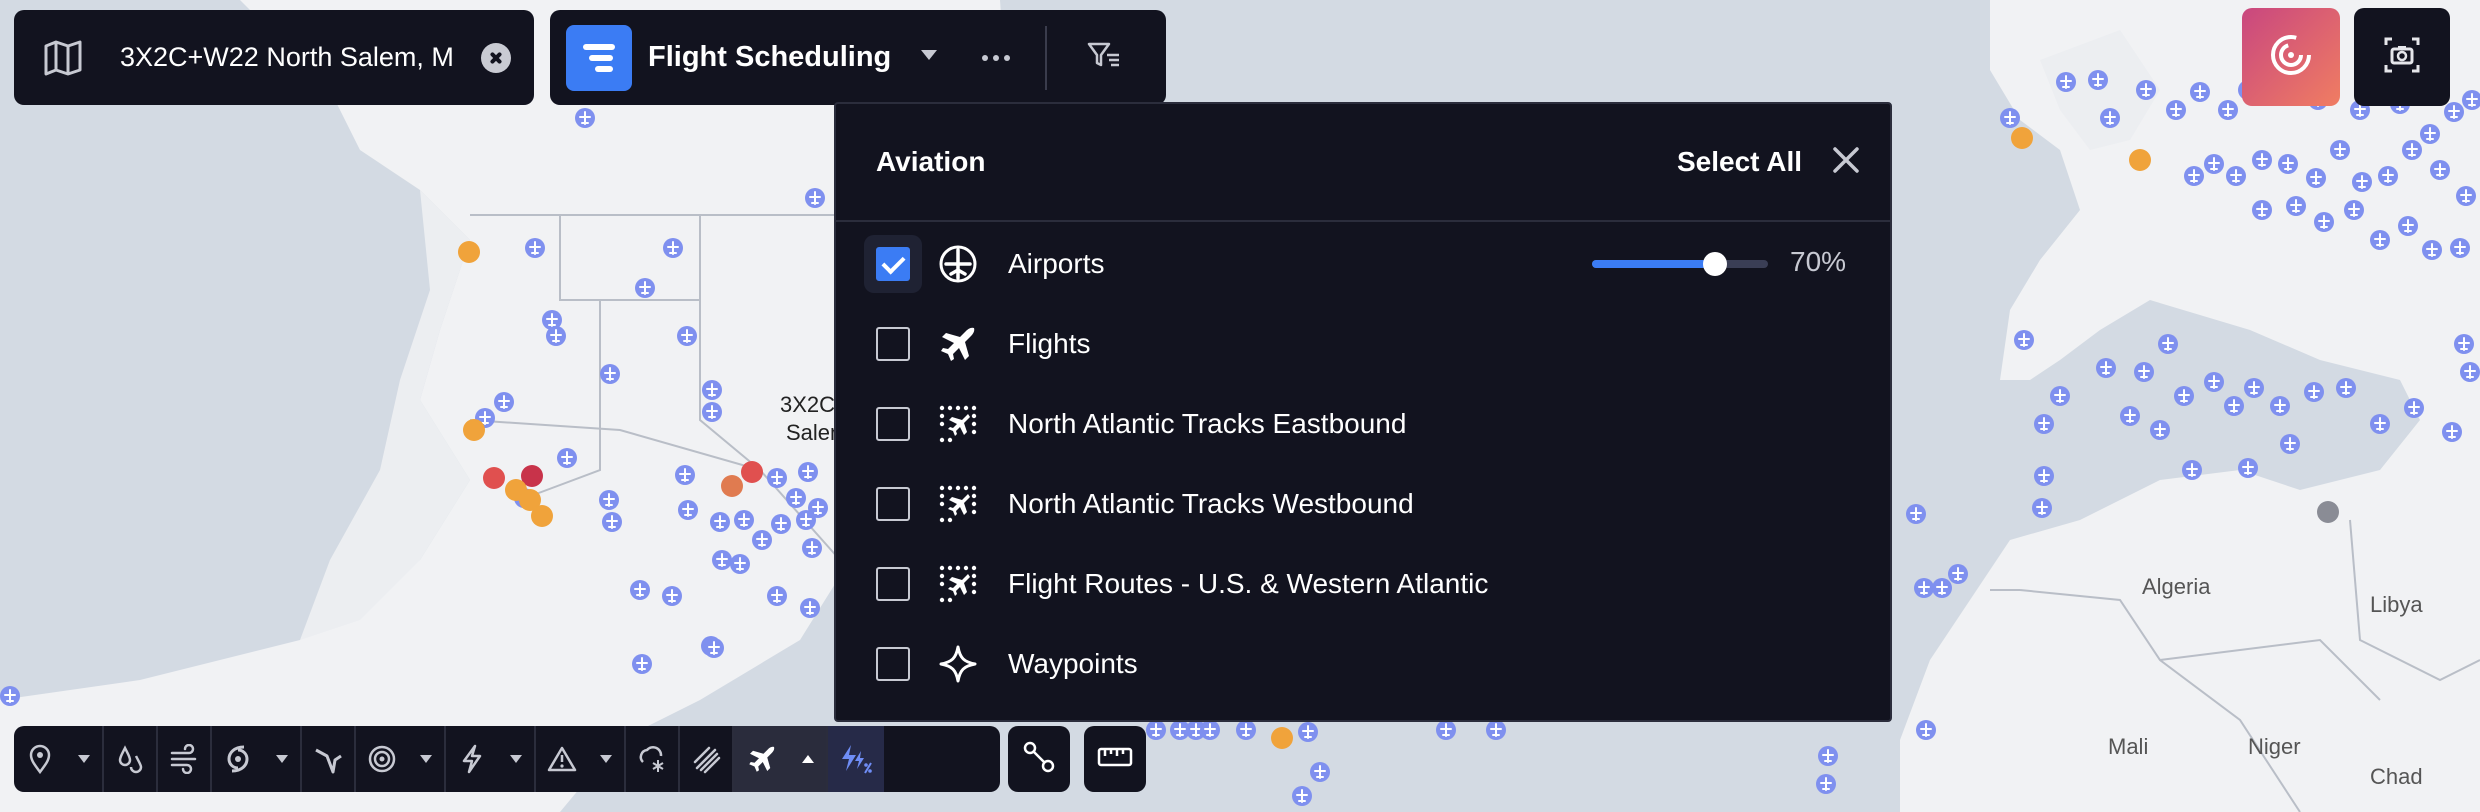 The image size is (2480, 812). I want to click on lightning-icon, so click(472, 759).